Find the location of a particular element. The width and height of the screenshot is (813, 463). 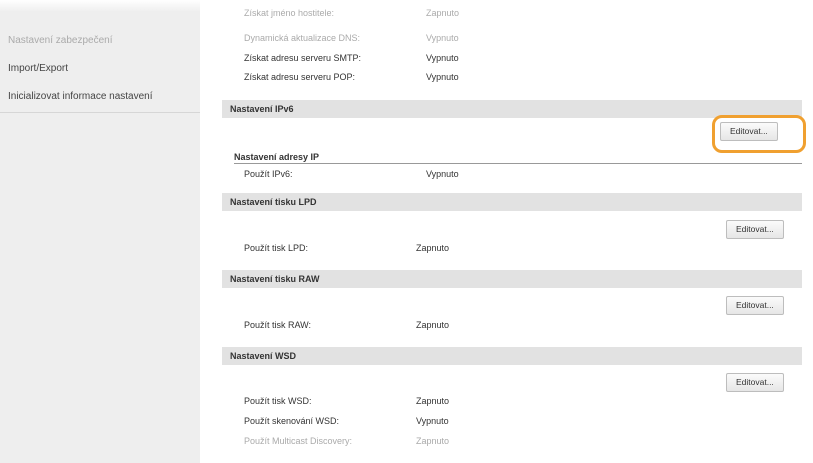

settings-row: Získat adresu serveru POP: Vypnuto is located at coordinates (394, 78).